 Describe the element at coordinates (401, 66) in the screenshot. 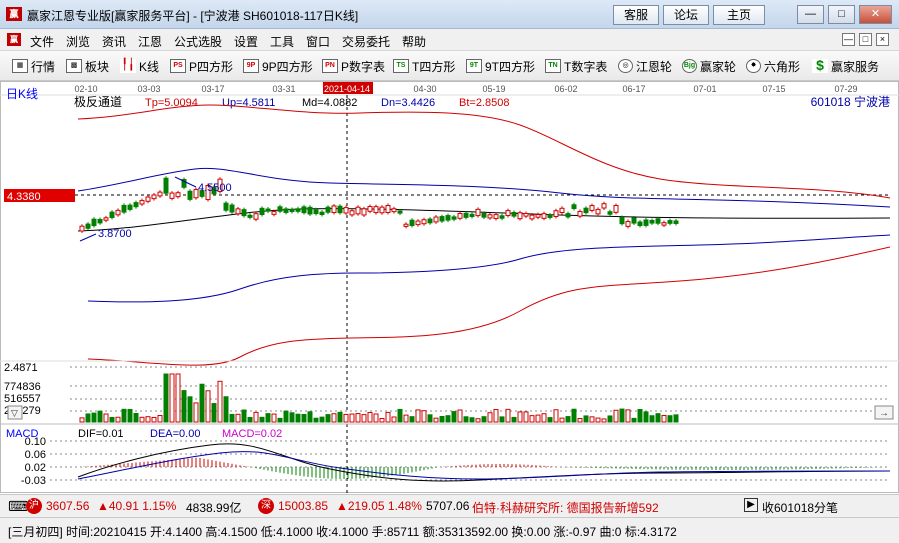

I see `ts-icon: TS` at that location.